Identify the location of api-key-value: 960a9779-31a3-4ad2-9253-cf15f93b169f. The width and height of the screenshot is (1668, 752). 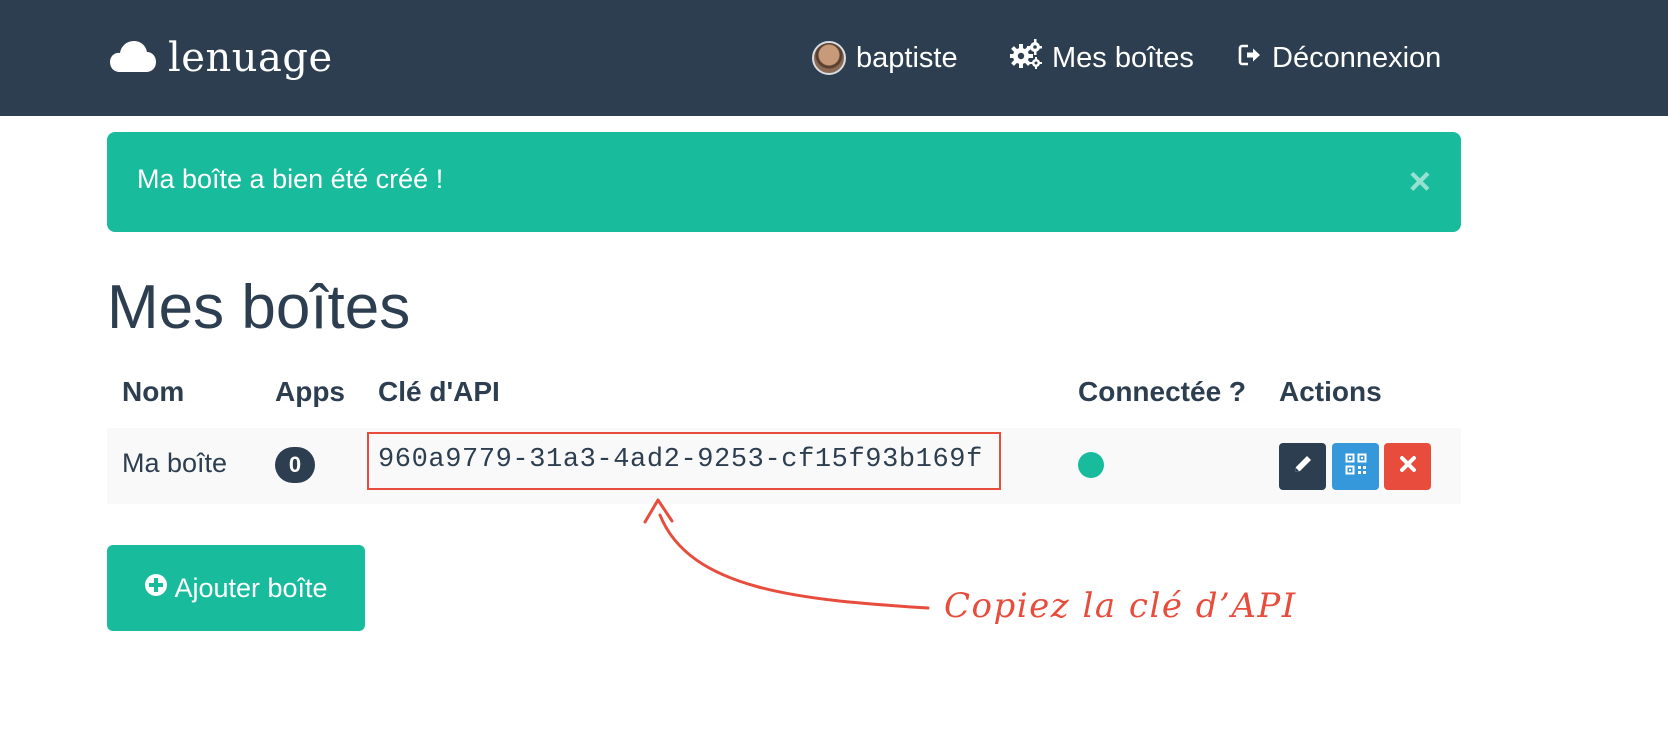
(680, 460).